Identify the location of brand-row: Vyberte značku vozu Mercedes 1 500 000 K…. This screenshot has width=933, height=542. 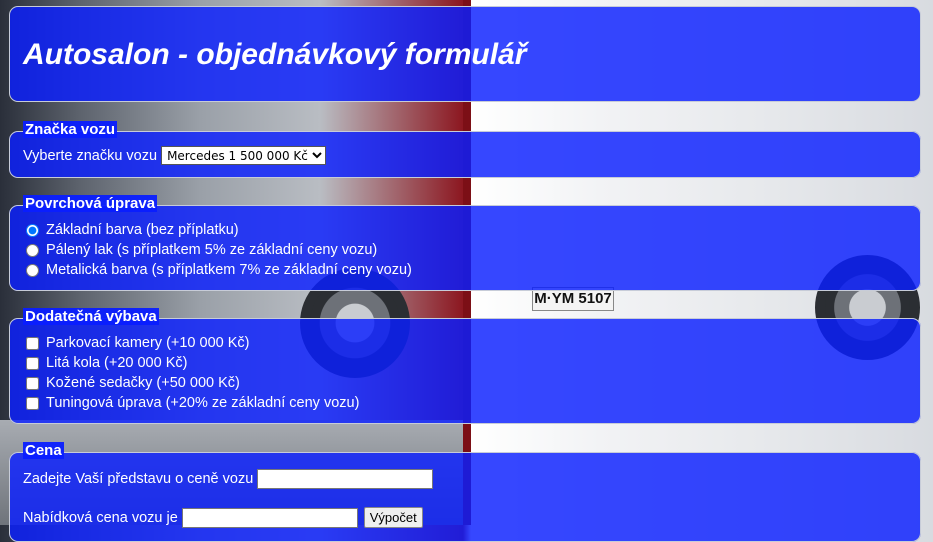
(175, 155).